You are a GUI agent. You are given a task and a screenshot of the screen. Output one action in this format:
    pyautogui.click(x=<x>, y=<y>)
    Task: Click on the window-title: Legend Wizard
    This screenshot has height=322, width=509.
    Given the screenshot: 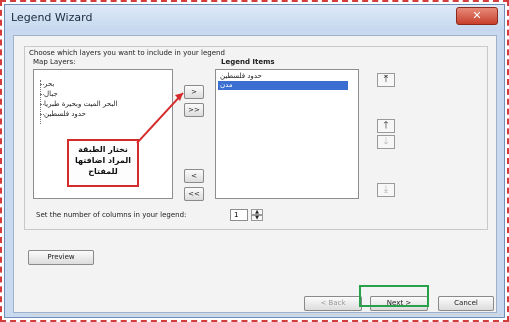 What is the action you would take?
    pyautogui.click(x=52, y=17)
    